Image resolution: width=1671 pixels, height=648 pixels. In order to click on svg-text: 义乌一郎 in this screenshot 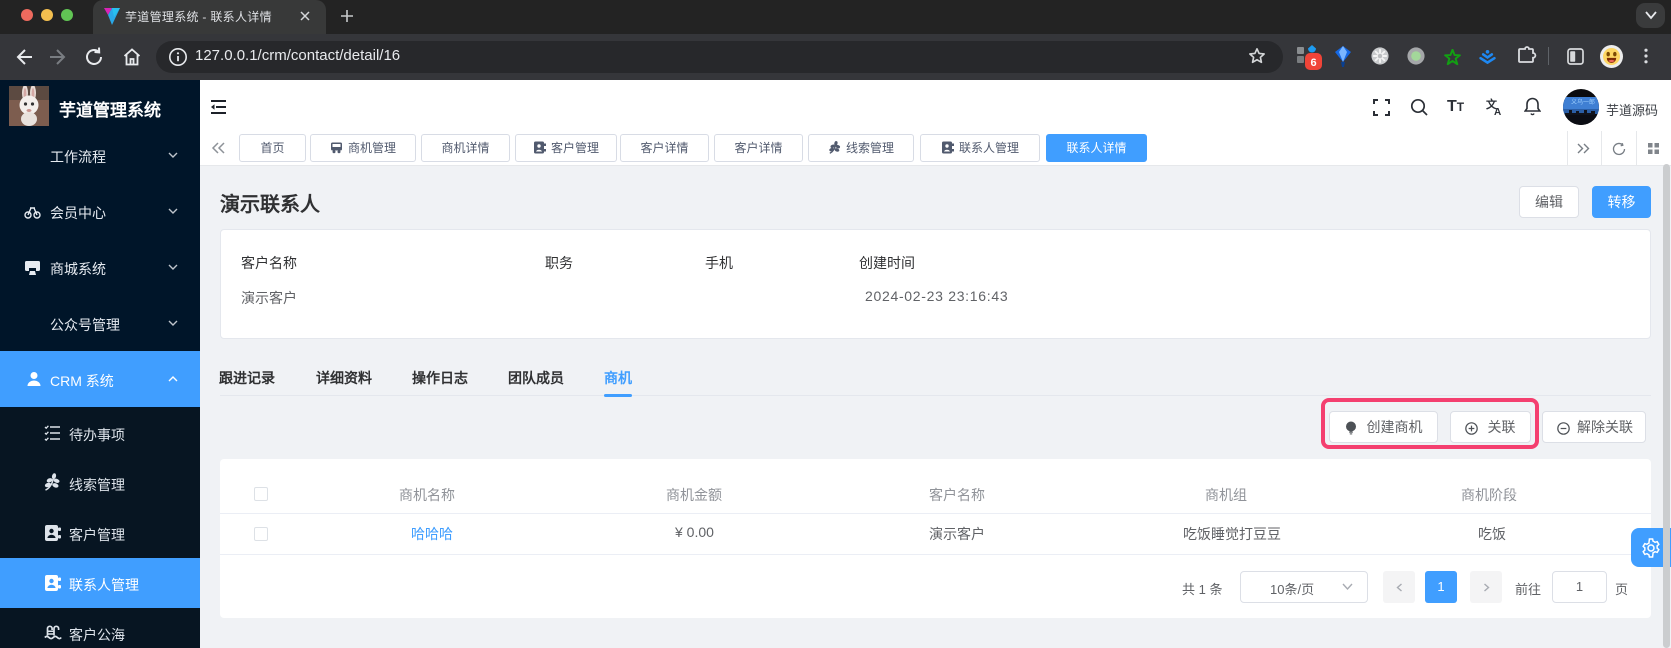, I will do `click(1583, 102)`.